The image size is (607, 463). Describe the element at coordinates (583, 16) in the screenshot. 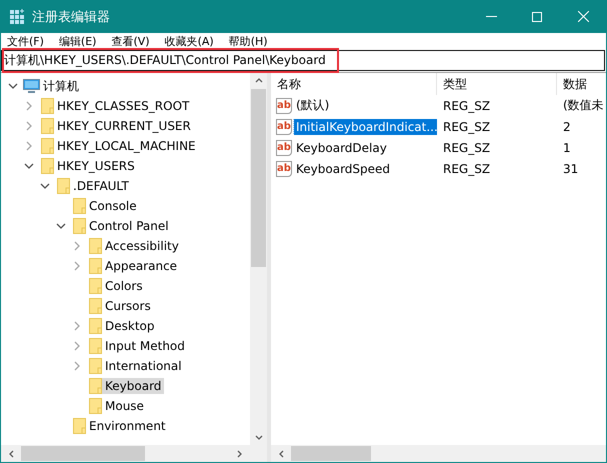

I see `close-icon` at that location.